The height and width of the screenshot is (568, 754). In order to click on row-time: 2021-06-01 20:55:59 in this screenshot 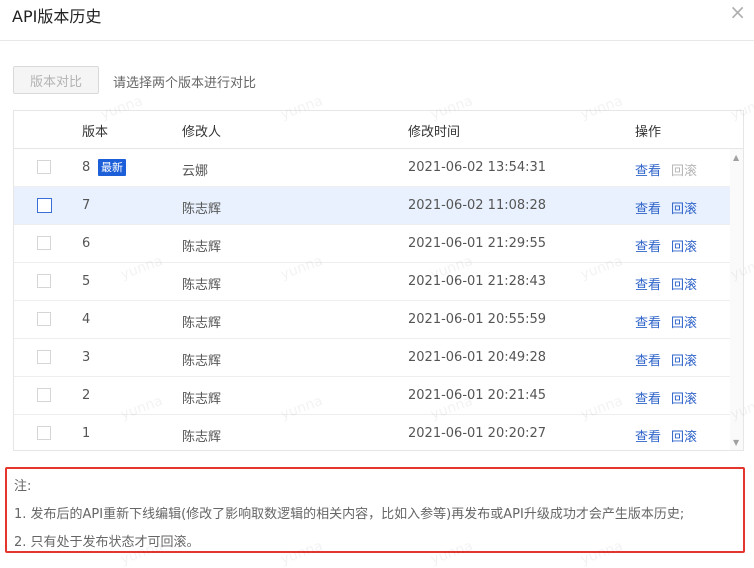, I will do `click(477, 319)`.